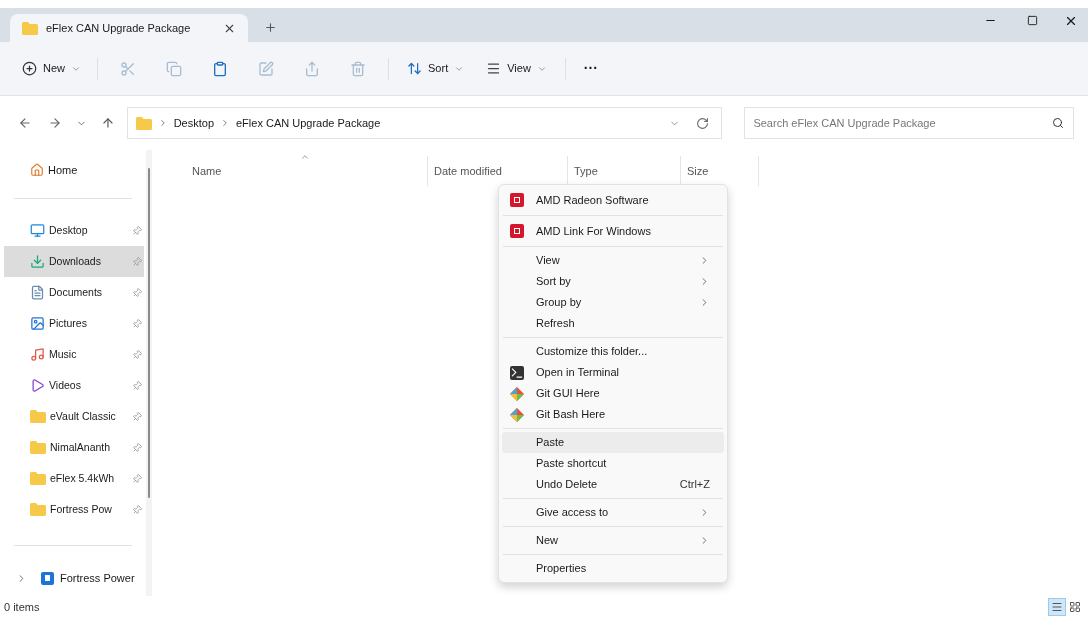 Image resolution: width=1088 pixels, height=618 pixels. I want to click on menu-item: Undo Delete Ctrl+Z, so click(613, 484).